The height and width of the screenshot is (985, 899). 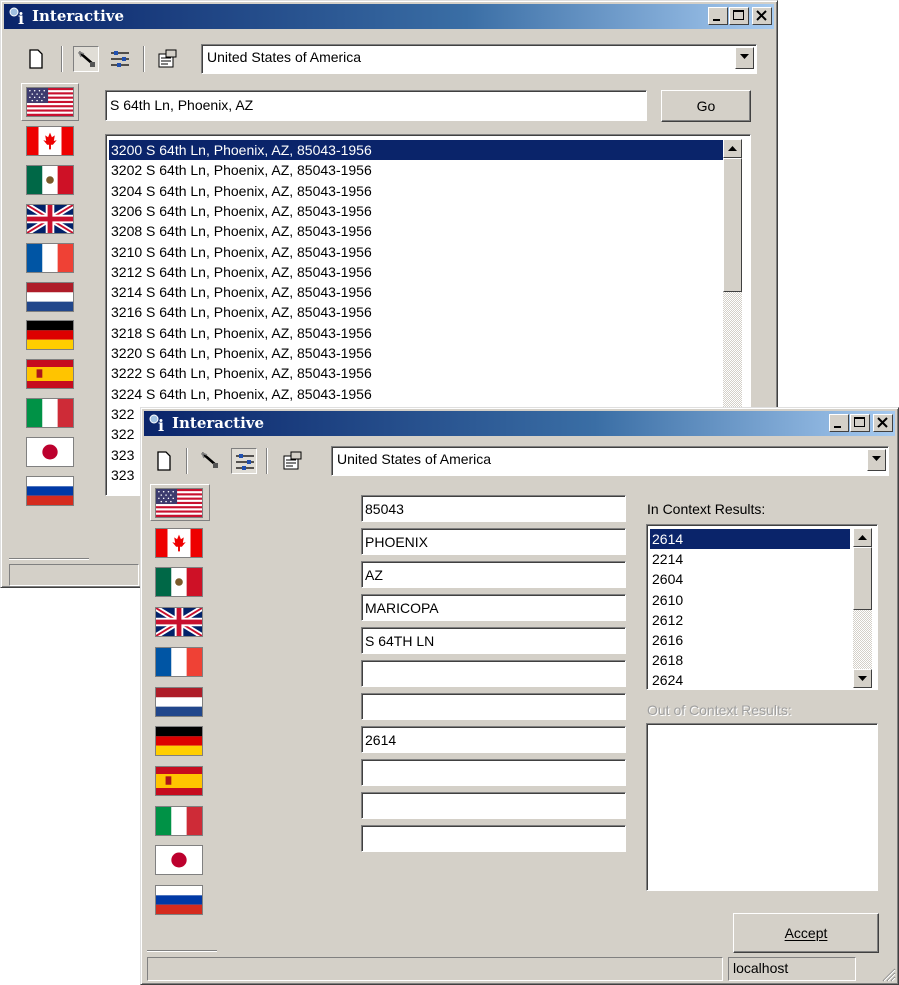 I want to click on address-result-item: 3212 S 64th Ln, Phoenix, AZ, 85043-1956, so click(x=416, y=272).